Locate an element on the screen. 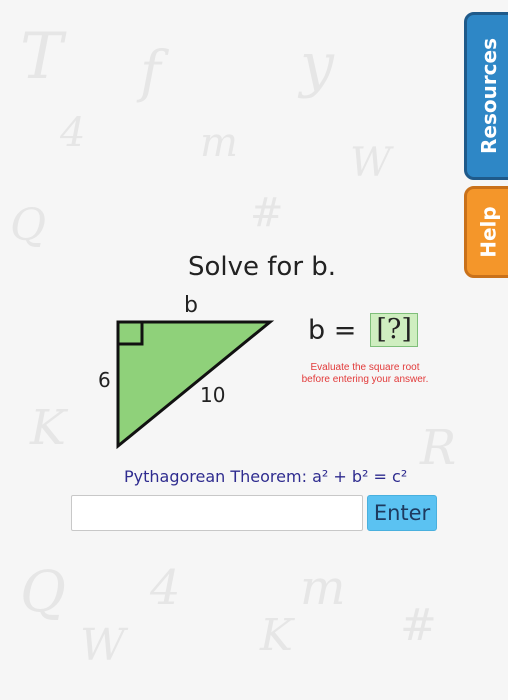 The width and height of the screenshot is (508, 700). background-glyph: T is located at coordinates (41, 57).